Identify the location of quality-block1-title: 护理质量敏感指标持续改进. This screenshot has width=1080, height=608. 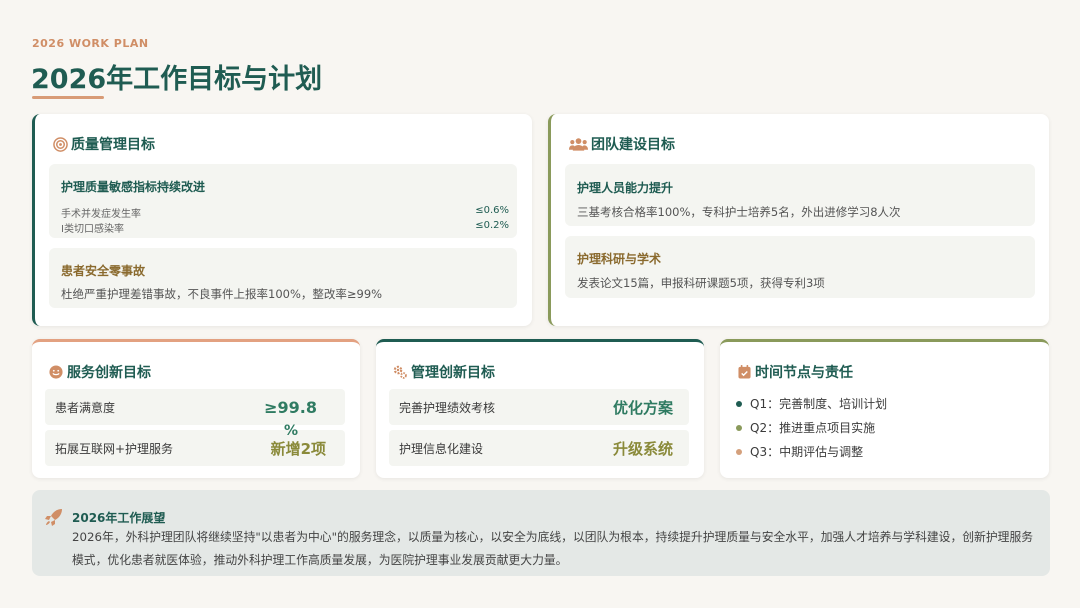
(133, 187).